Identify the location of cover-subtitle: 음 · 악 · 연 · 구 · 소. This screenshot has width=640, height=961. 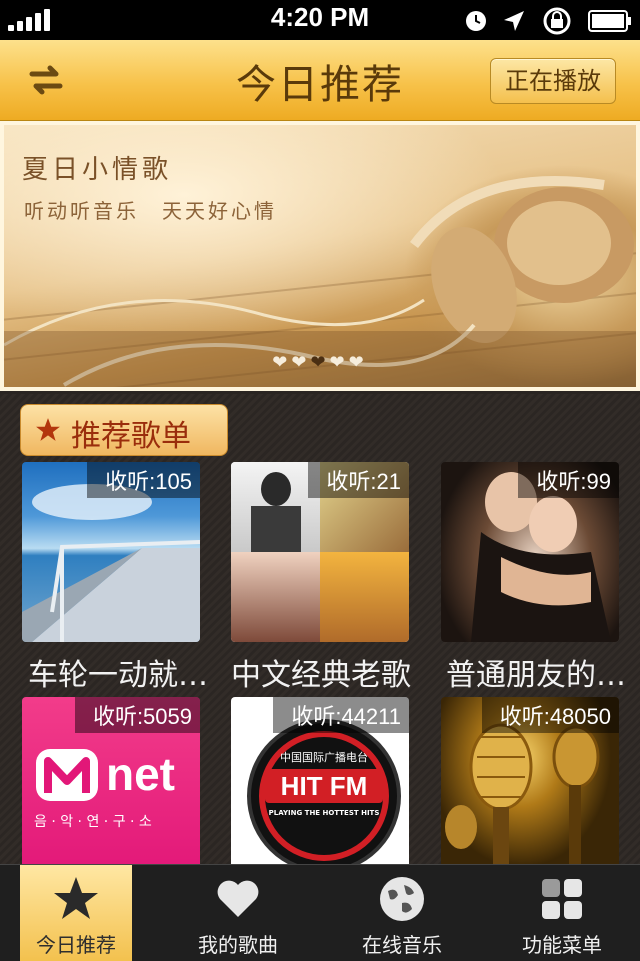
(93, 822).